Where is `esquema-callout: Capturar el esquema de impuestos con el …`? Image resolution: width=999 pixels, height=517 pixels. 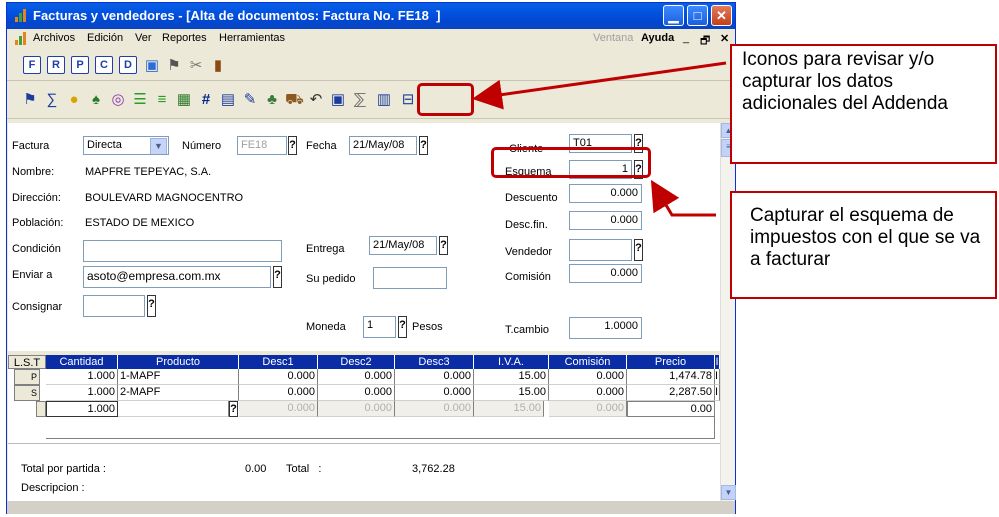
esquema-callout: Capturar el esquema de impuestos con el … is located at coordinates (863, 245).